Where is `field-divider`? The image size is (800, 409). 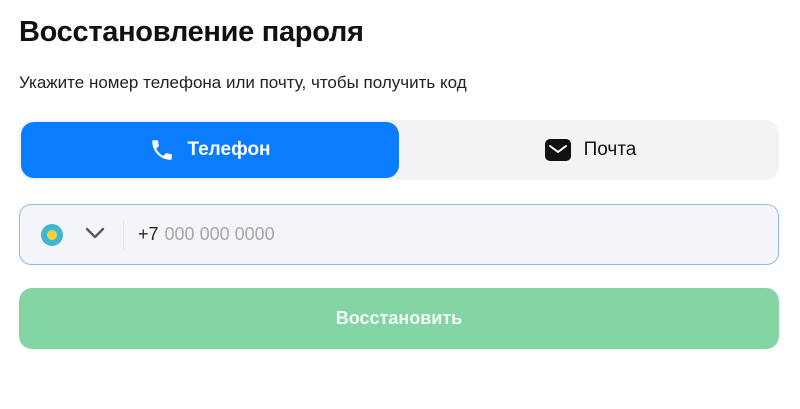
field-divider is located at coordinates (123, 234).